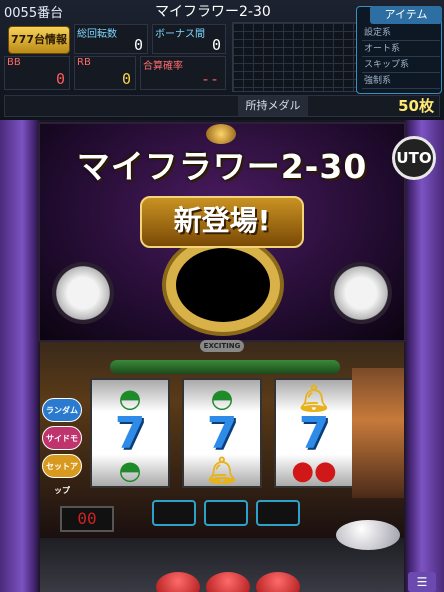 Image resolution: width=444 pixels, height=592 pixels. I want to click on menu-icon: ☰, so click(422, 582).